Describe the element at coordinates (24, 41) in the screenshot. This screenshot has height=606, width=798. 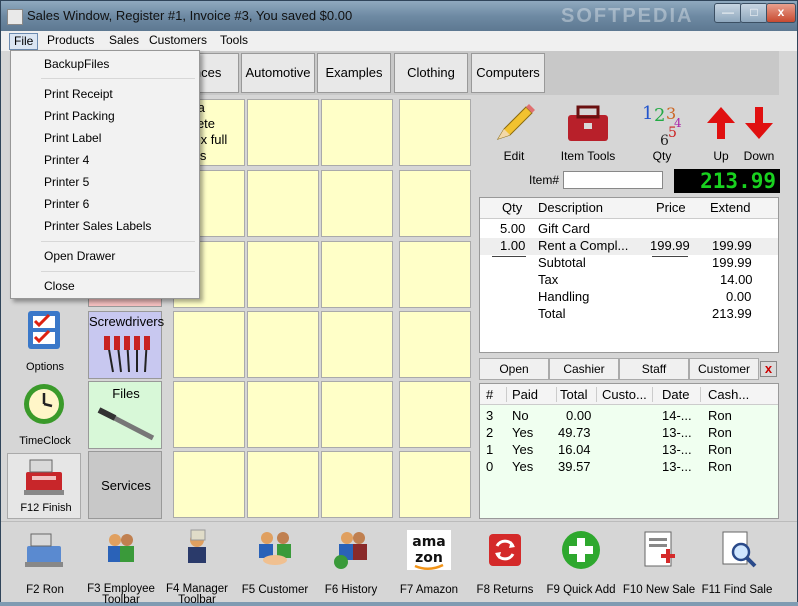
I see `menu-file: File` at that location.